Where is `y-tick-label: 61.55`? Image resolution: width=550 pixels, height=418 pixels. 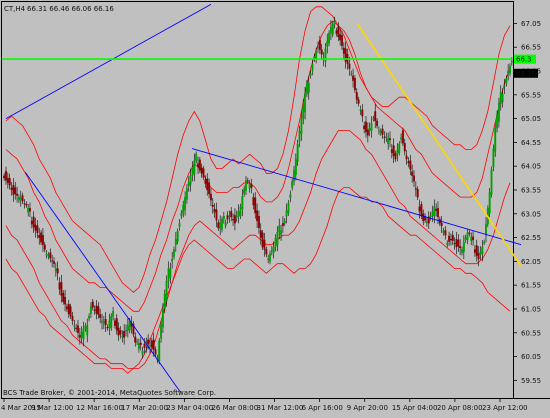
y-tick-label: 61.55 is located at coordinates (531, 286).